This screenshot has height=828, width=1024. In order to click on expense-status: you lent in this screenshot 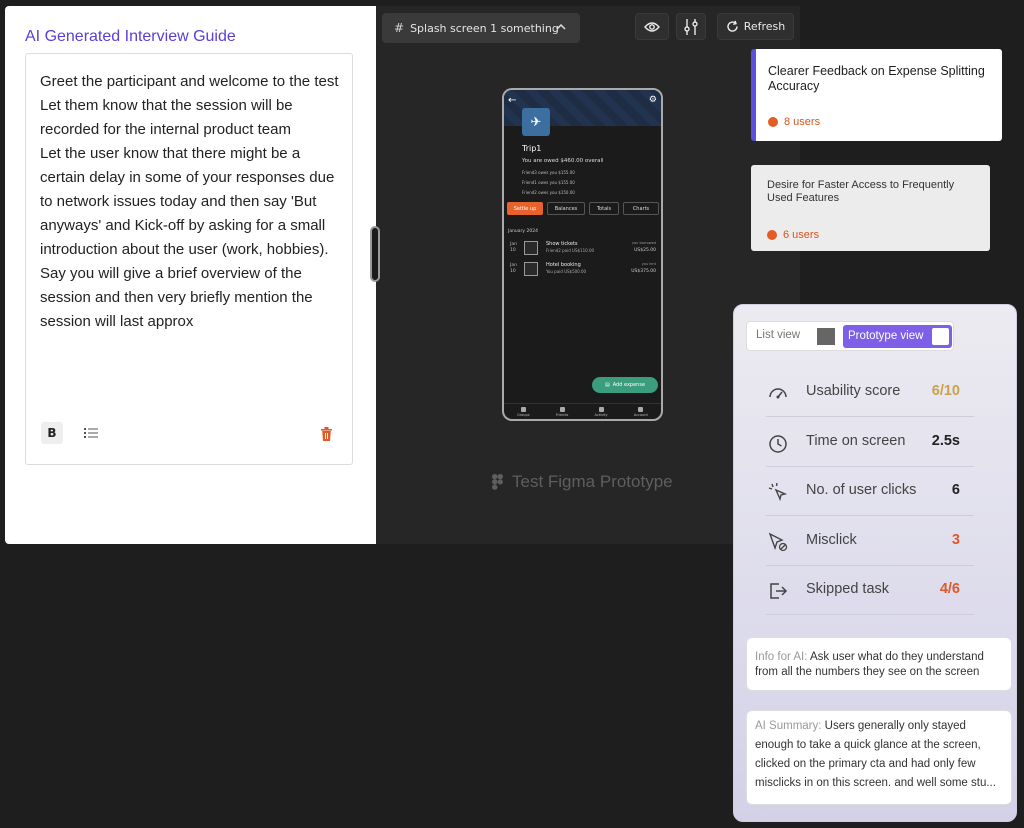, I will do `click(648, 264)`.